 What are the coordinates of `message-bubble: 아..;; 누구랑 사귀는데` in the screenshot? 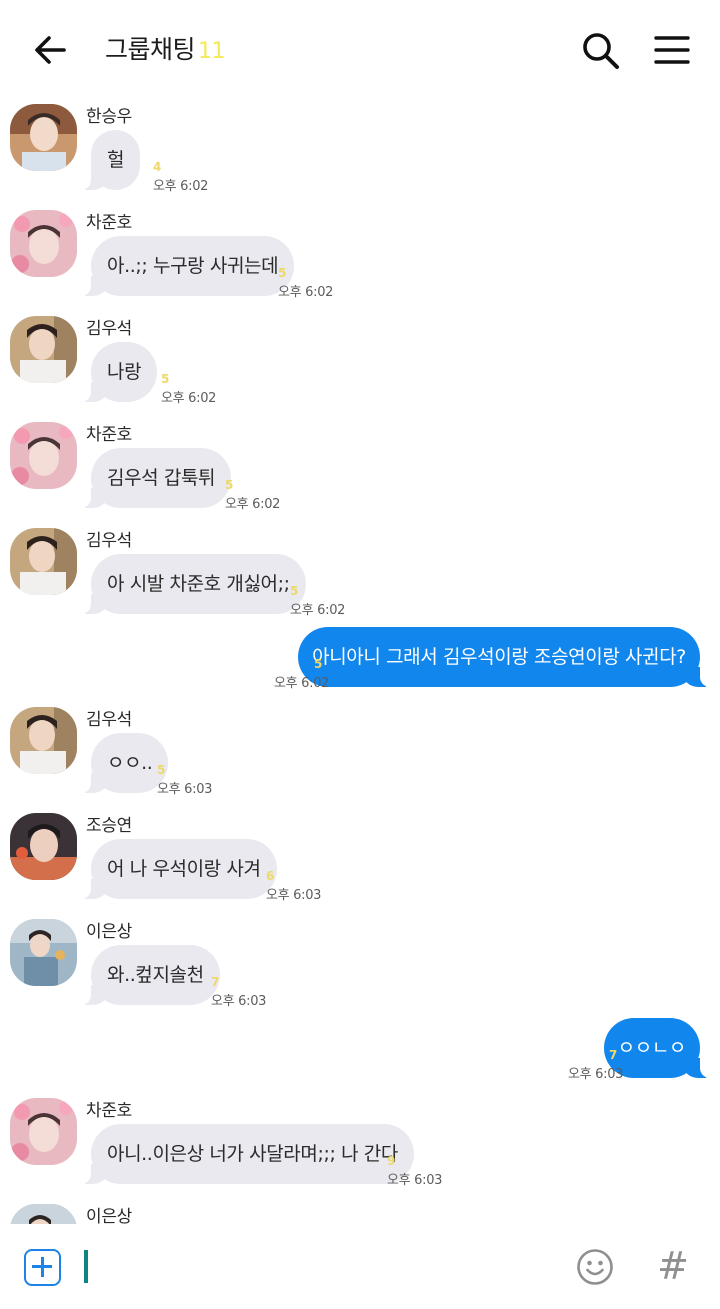 It's located at (187, 266).